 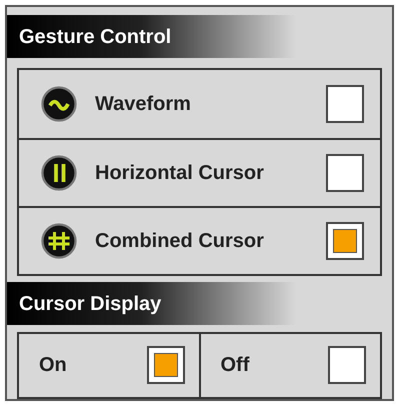 What do you see at coordinates (180, 173) in the screenshot?
I see `option-label: Horizontal Cursor` at bounding box center [180, 173].